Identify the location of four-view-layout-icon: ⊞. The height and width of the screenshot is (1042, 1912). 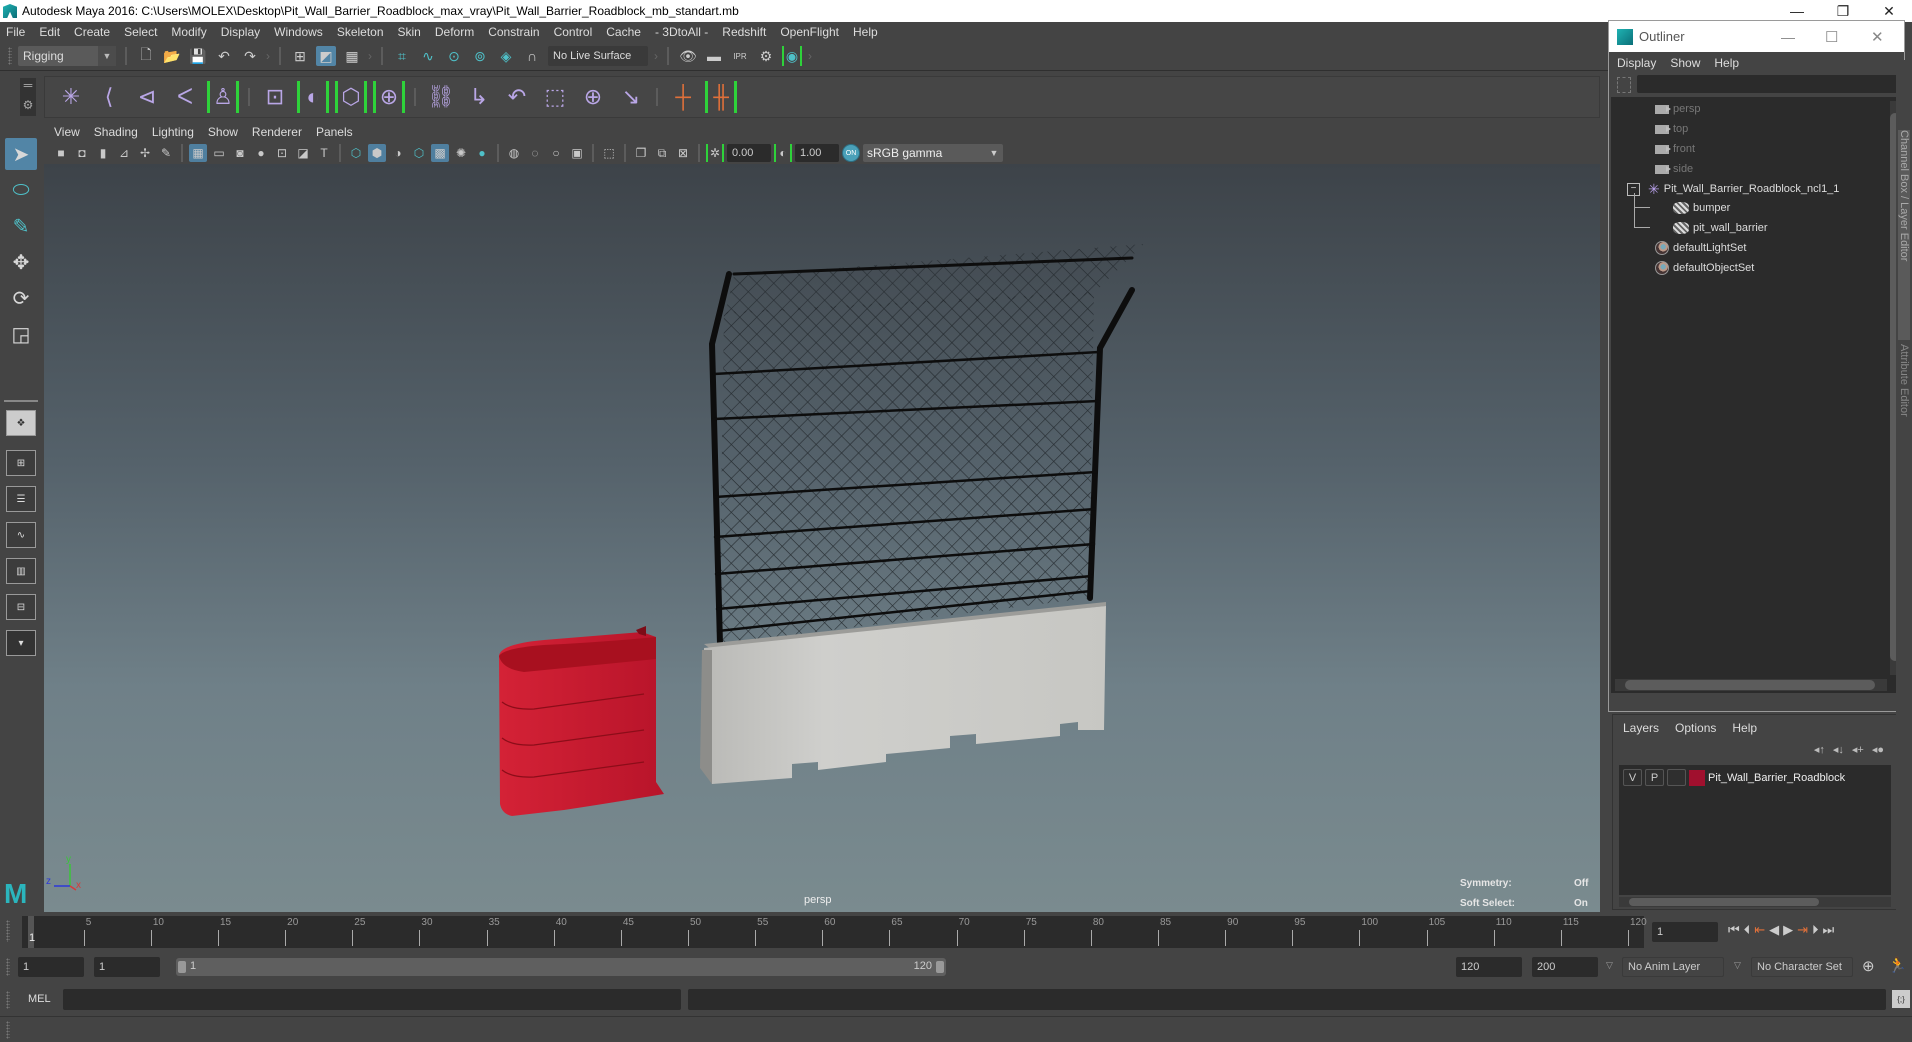
(21, 463).